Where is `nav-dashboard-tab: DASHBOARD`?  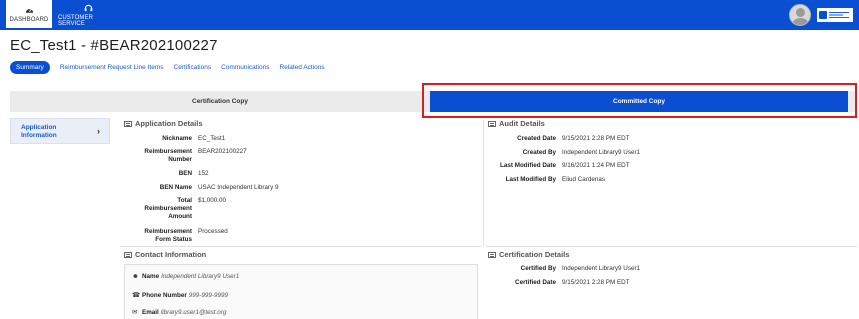
nav-dashboard-tab: DASHBOARD is located at coordinates (29, 15).